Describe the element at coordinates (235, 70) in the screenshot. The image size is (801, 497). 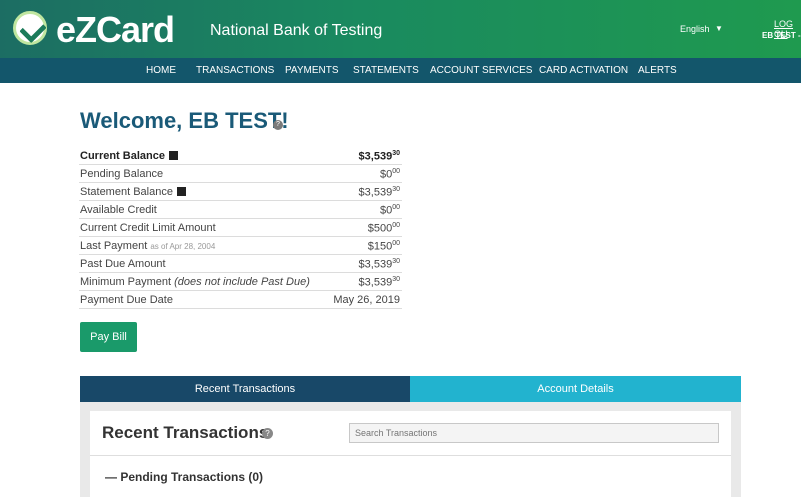
I see `nav-transactions: TRANSACTIONS` at that location.